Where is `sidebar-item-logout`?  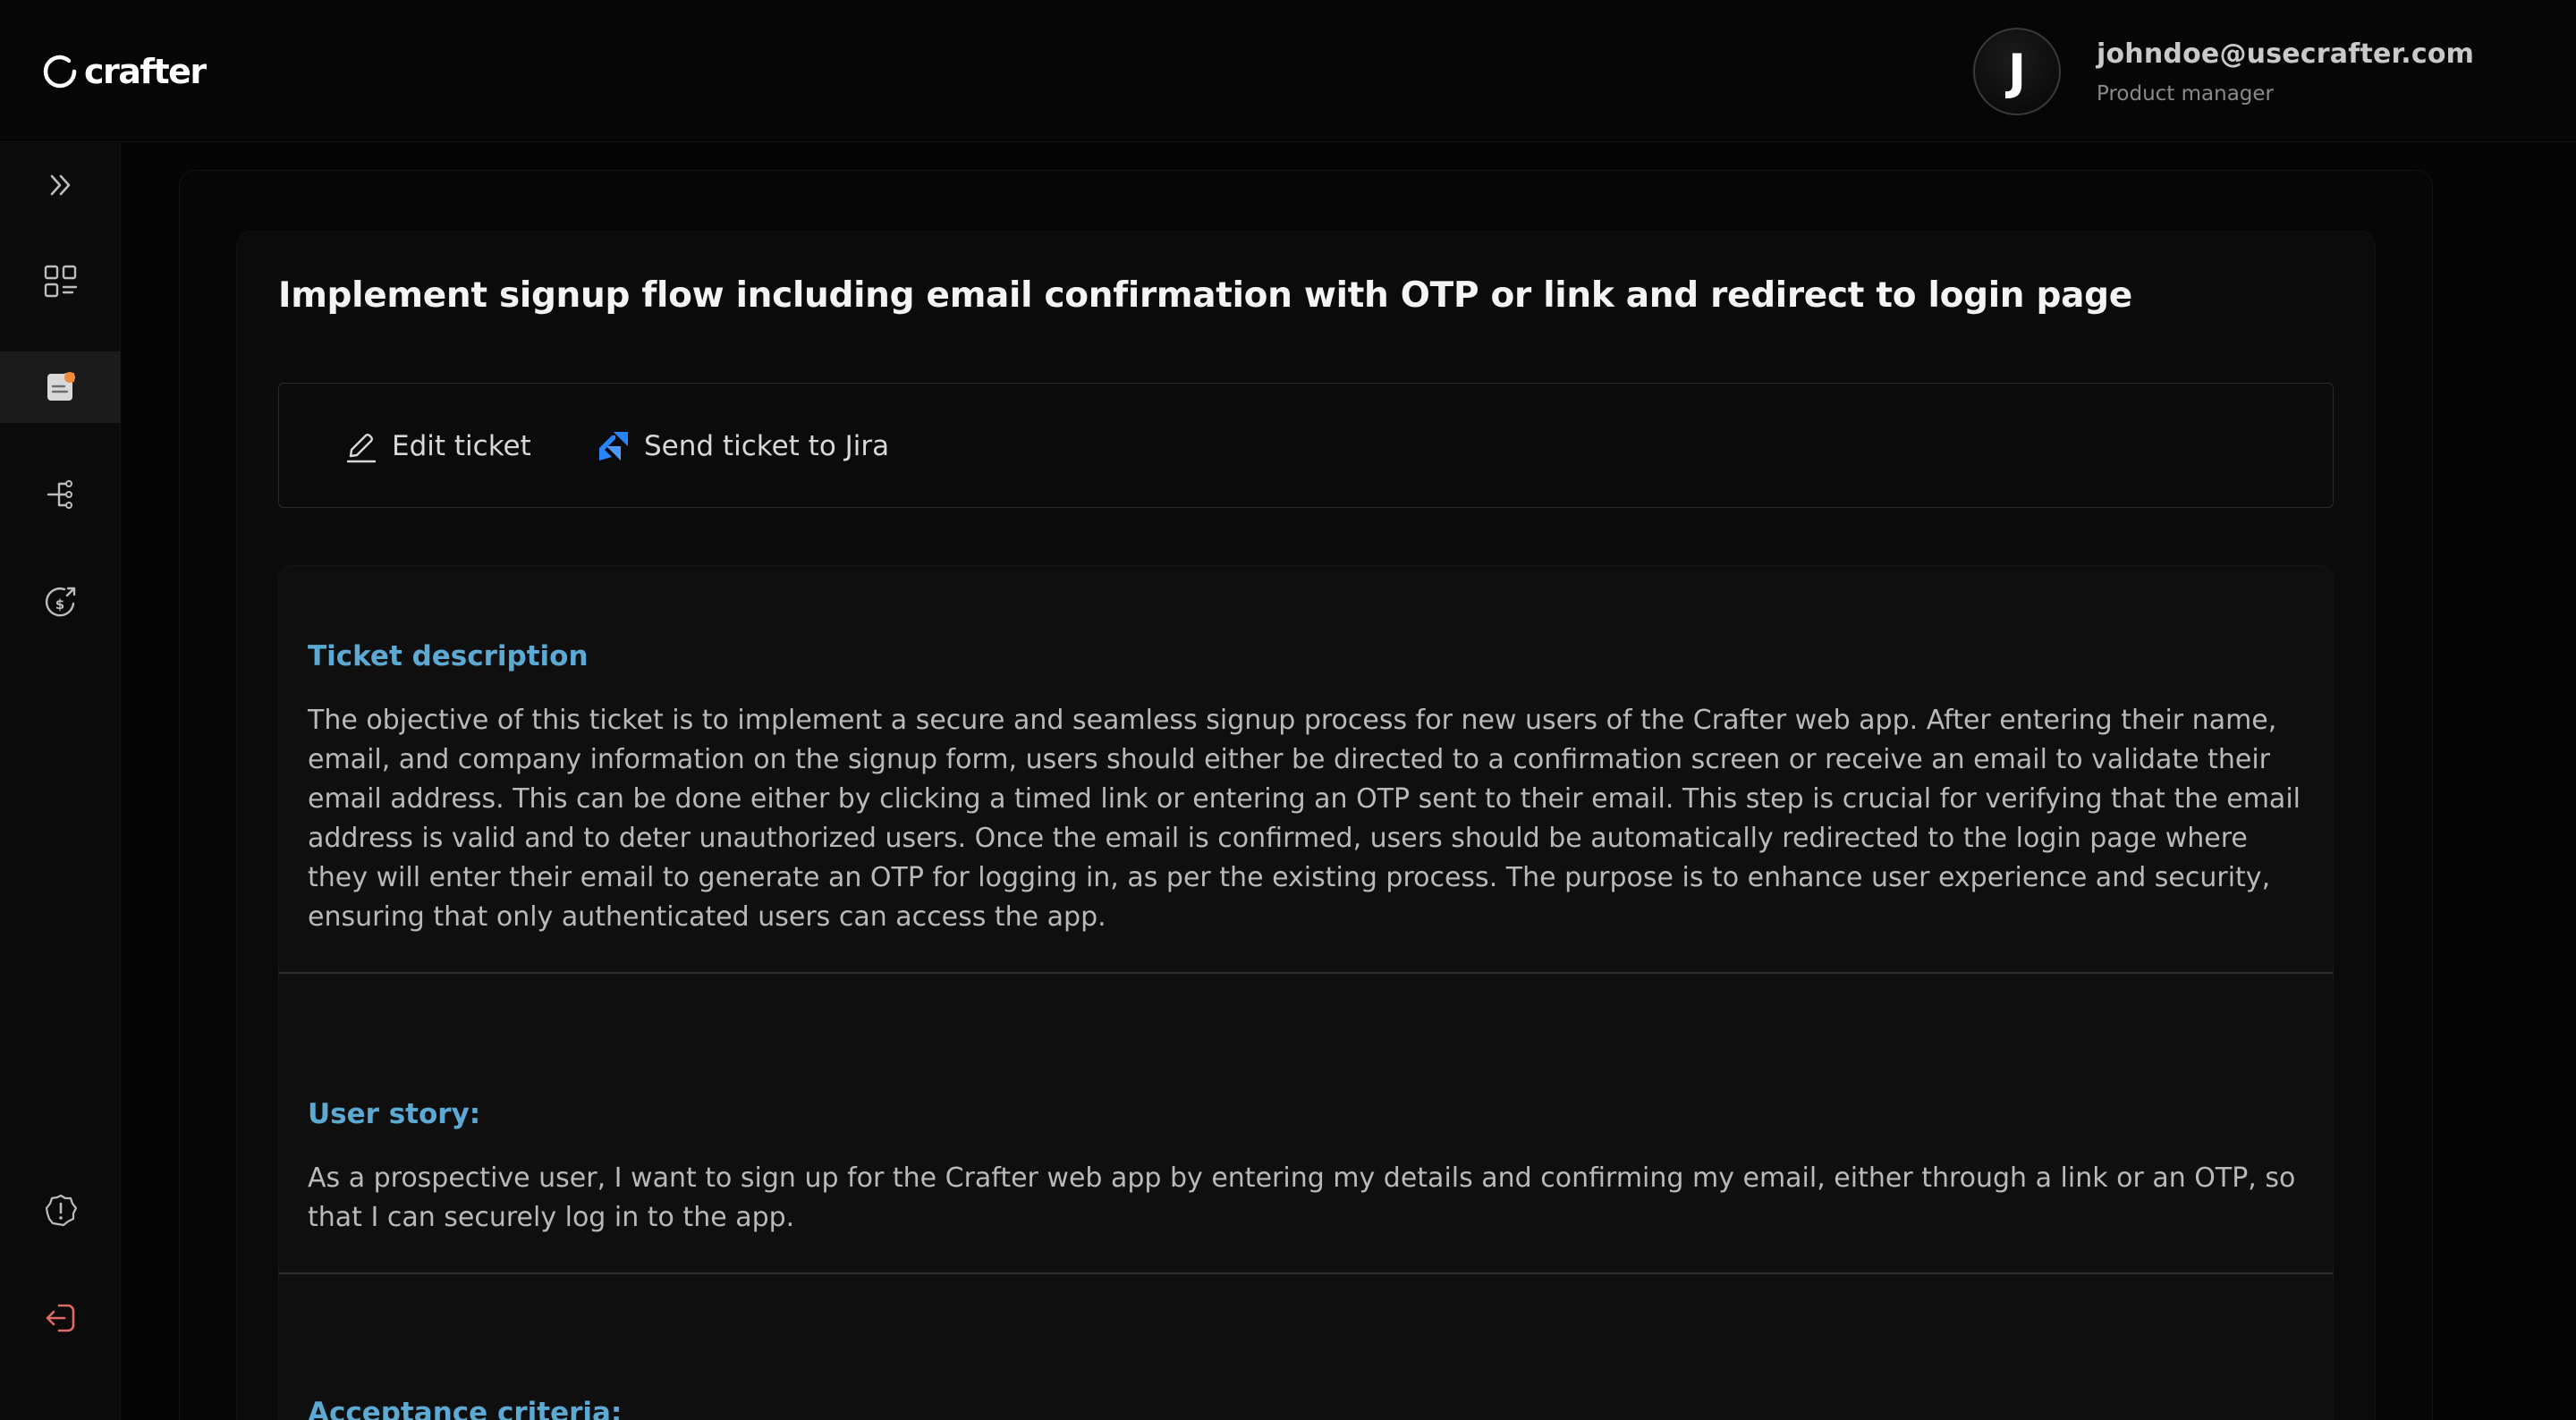 sidebar-item-logout is located at coordinates (60, 1318).